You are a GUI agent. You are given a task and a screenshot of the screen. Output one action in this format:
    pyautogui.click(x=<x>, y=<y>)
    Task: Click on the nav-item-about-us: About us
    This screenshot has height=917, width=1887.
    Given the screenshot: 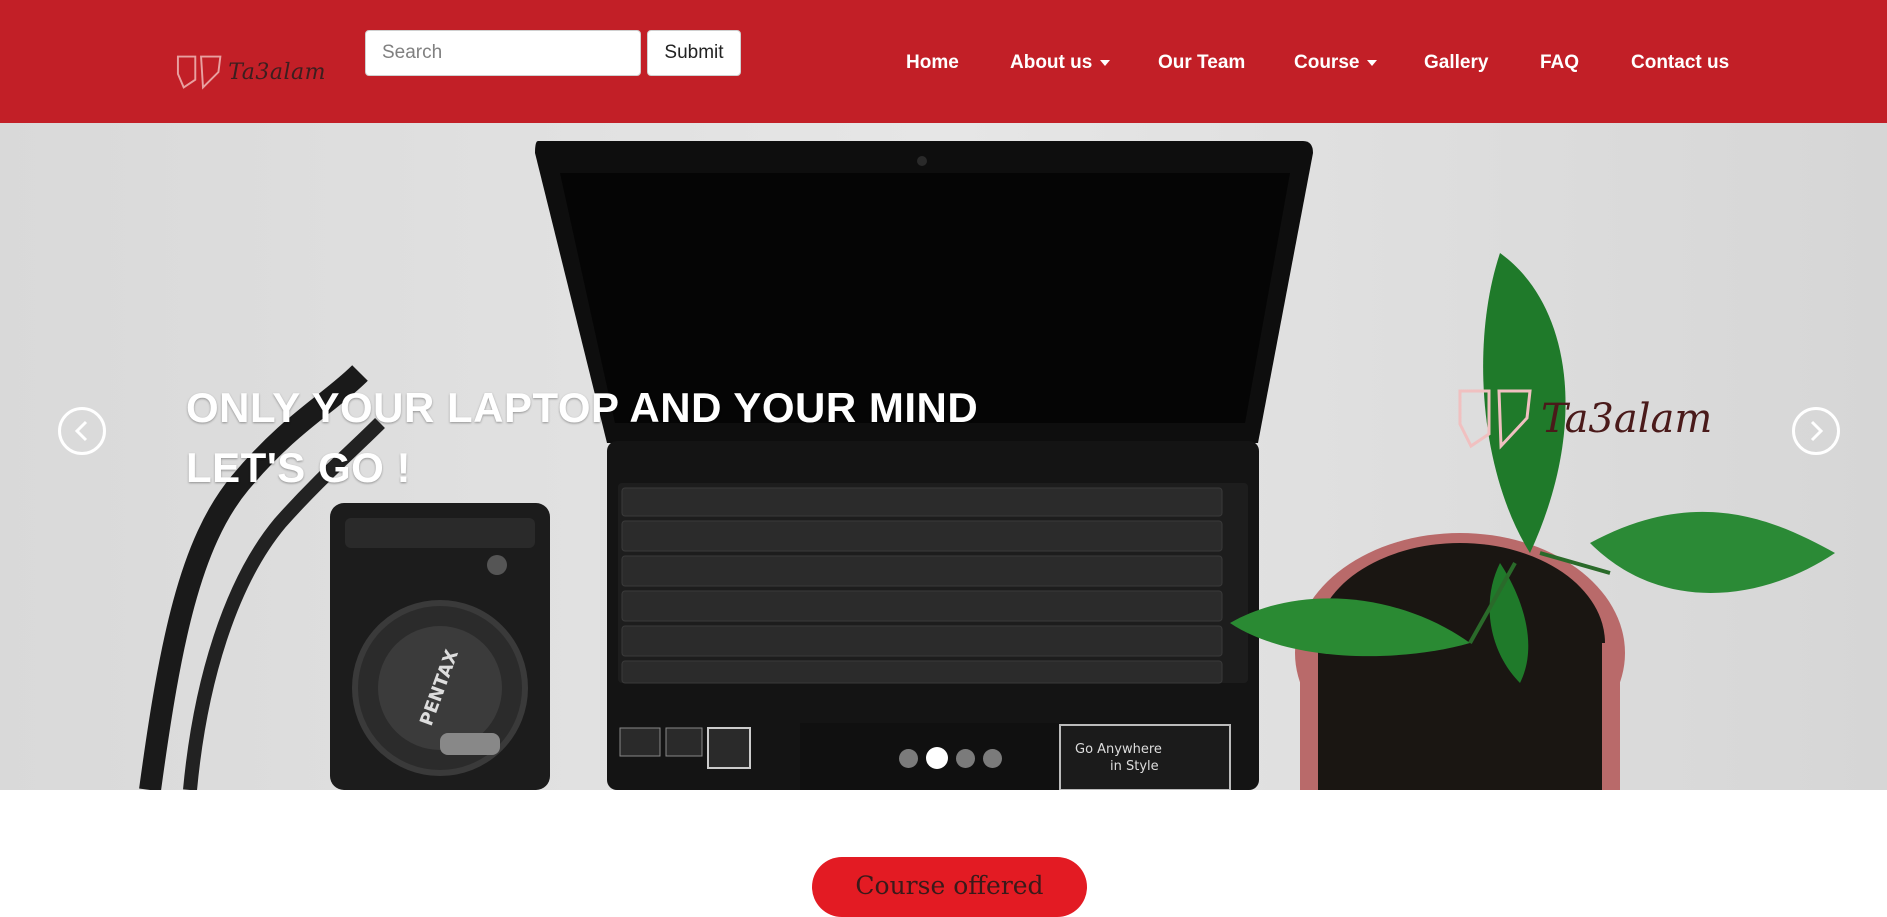 What is the action you would take?
    pyautogui.click(x=1060, y=63)
    